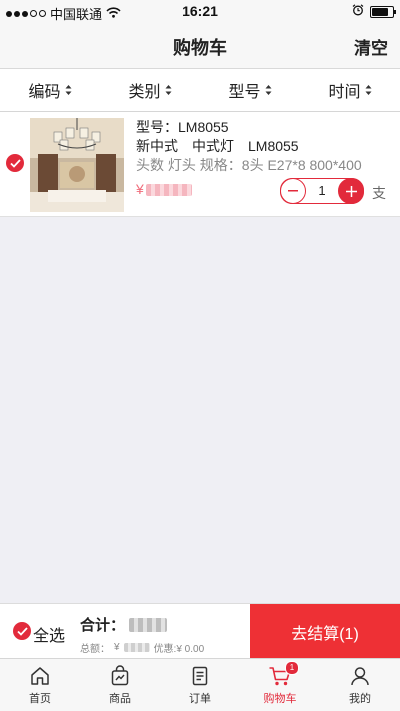  Describe the element at coordinates (120, 675) in the screenshot. I see `bag-icon` at that location.